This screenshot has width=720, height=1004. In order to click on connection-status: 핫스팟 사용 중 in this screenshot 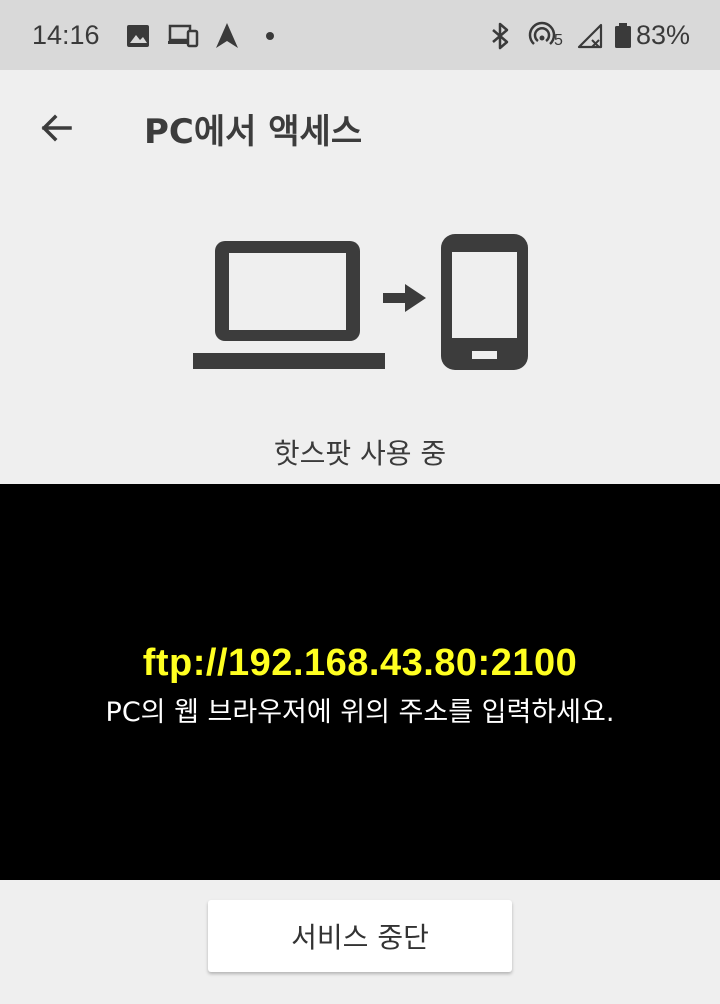, I will do `click(360, 453)`.